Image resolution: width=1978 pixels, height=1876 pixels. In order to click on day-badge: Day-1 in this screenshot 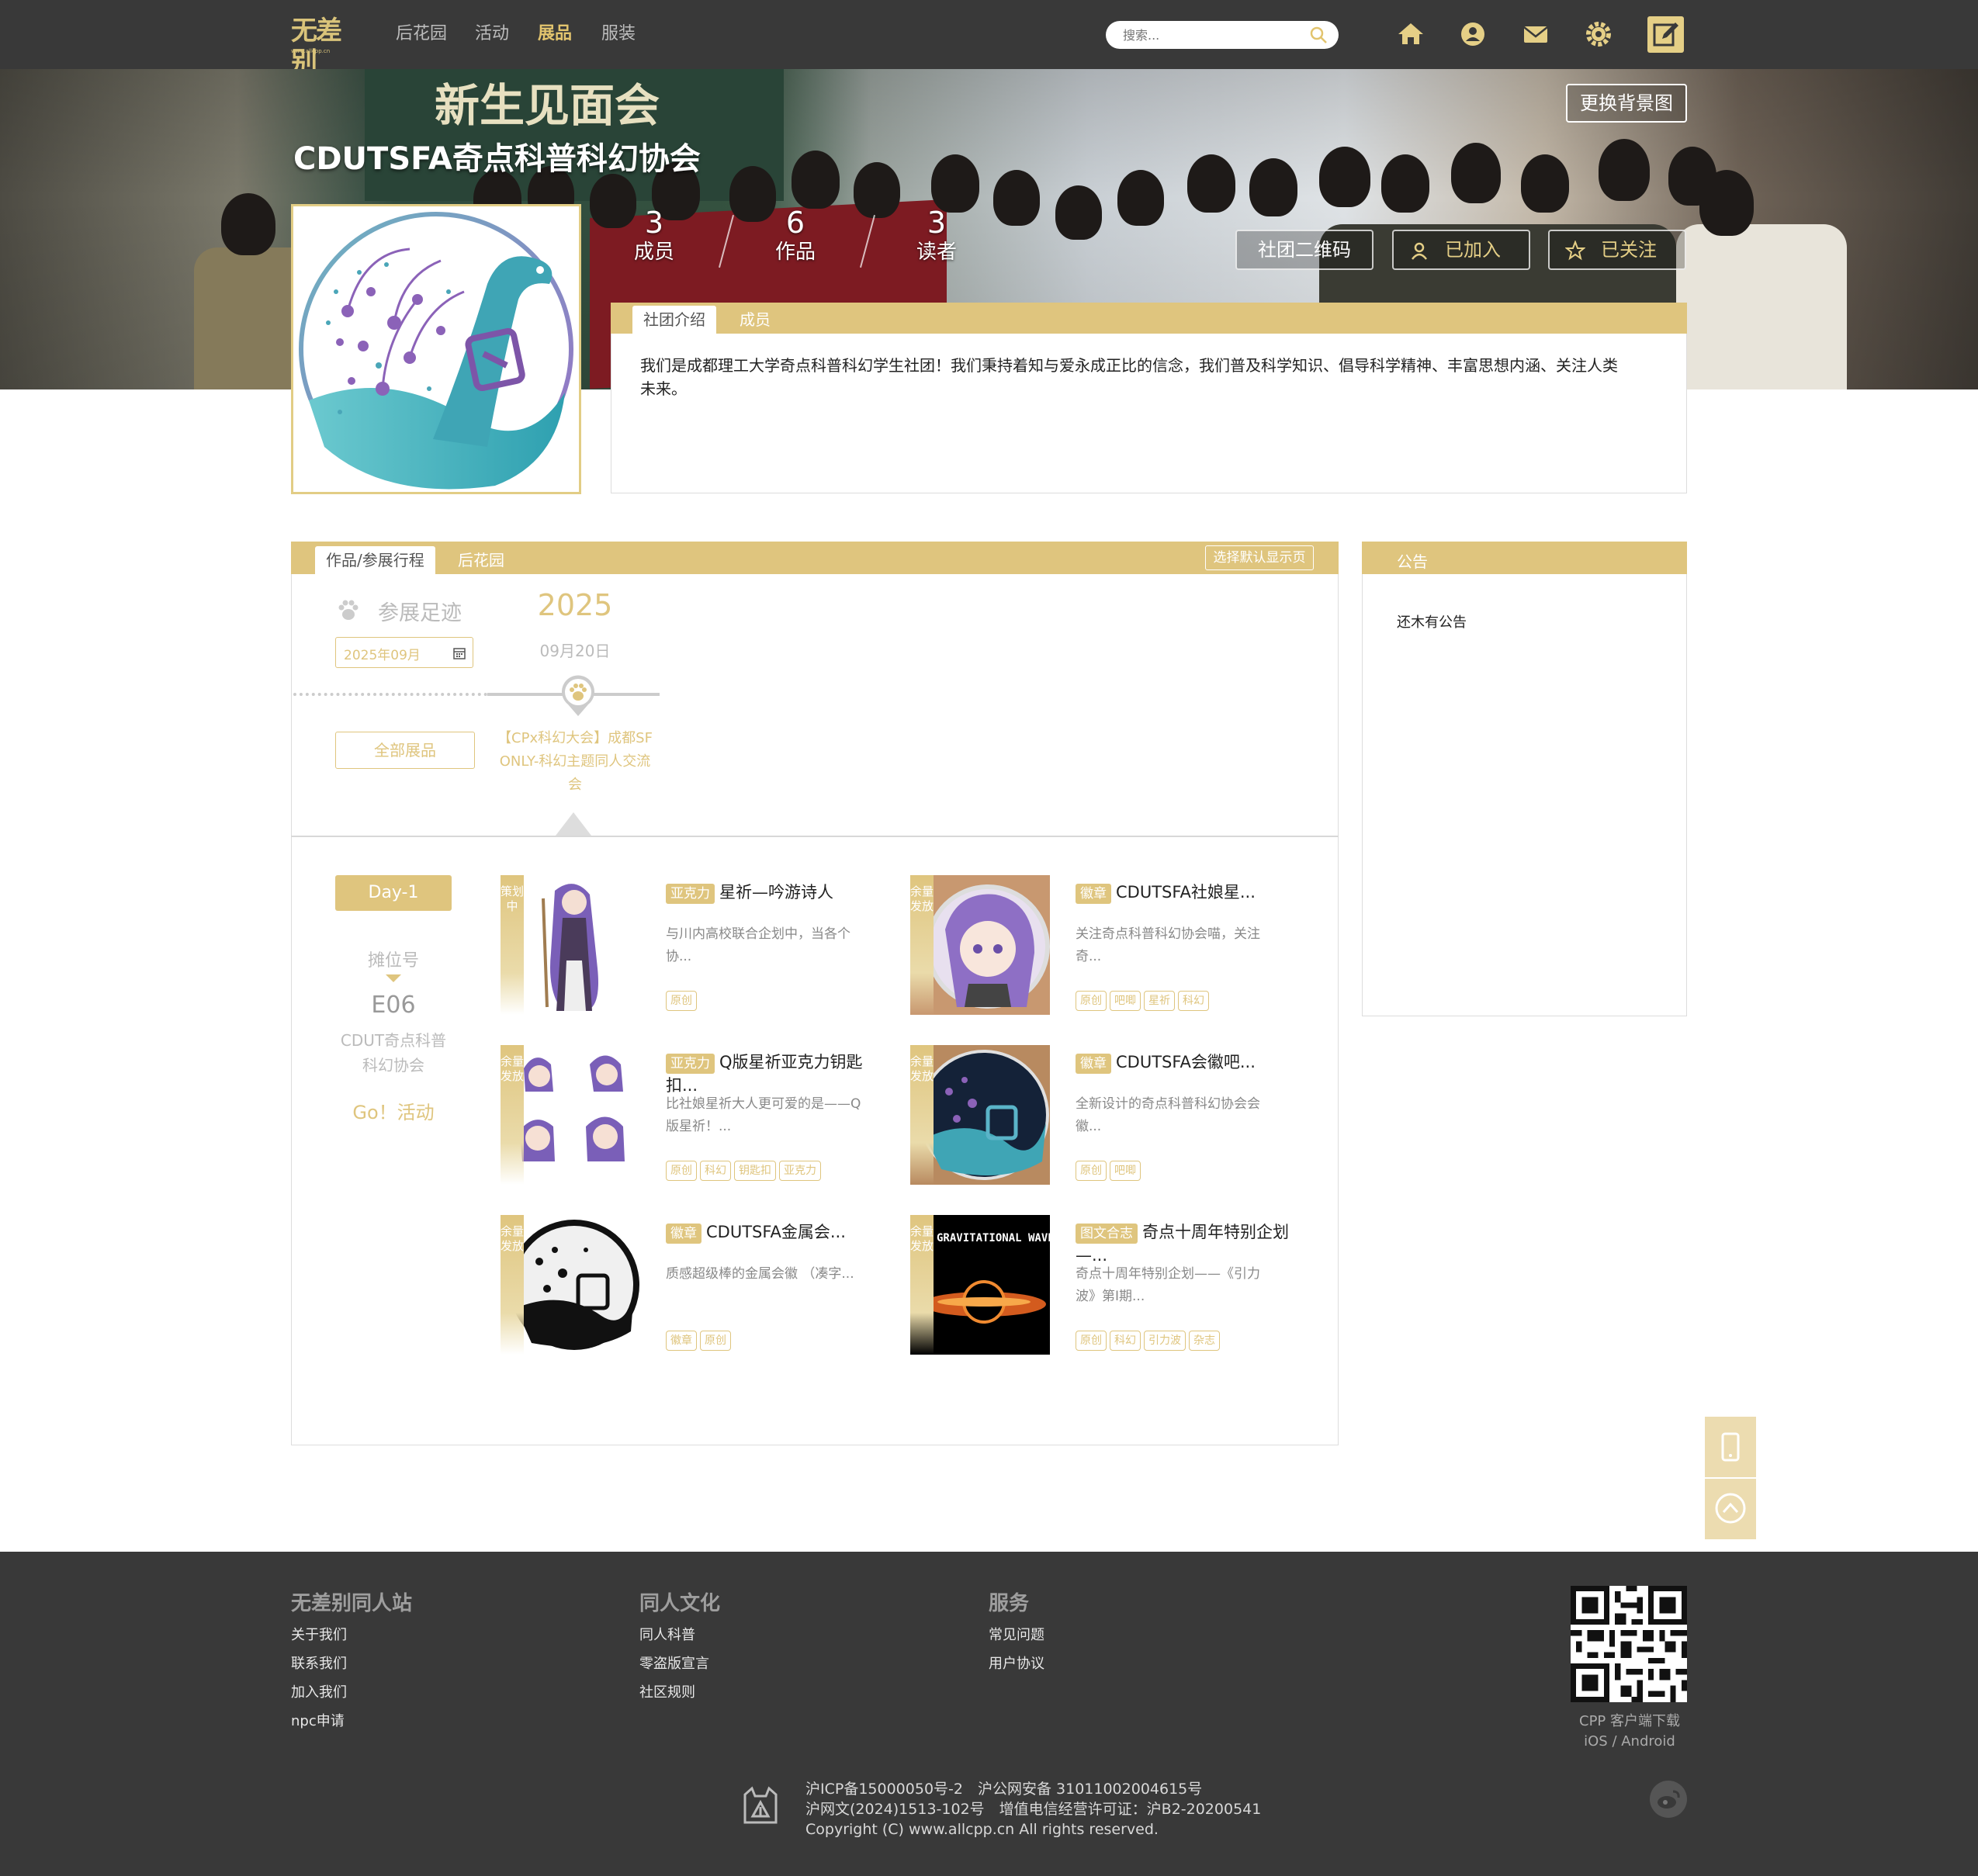, I will do `click(393, 893)`.